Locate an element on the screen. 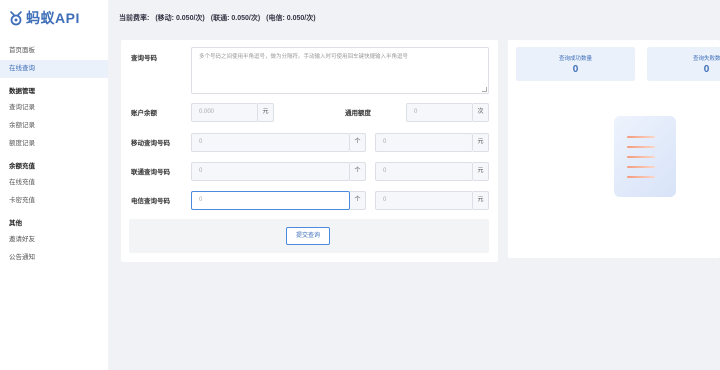  ant-logo-icon is located at coordinates (16, 18).